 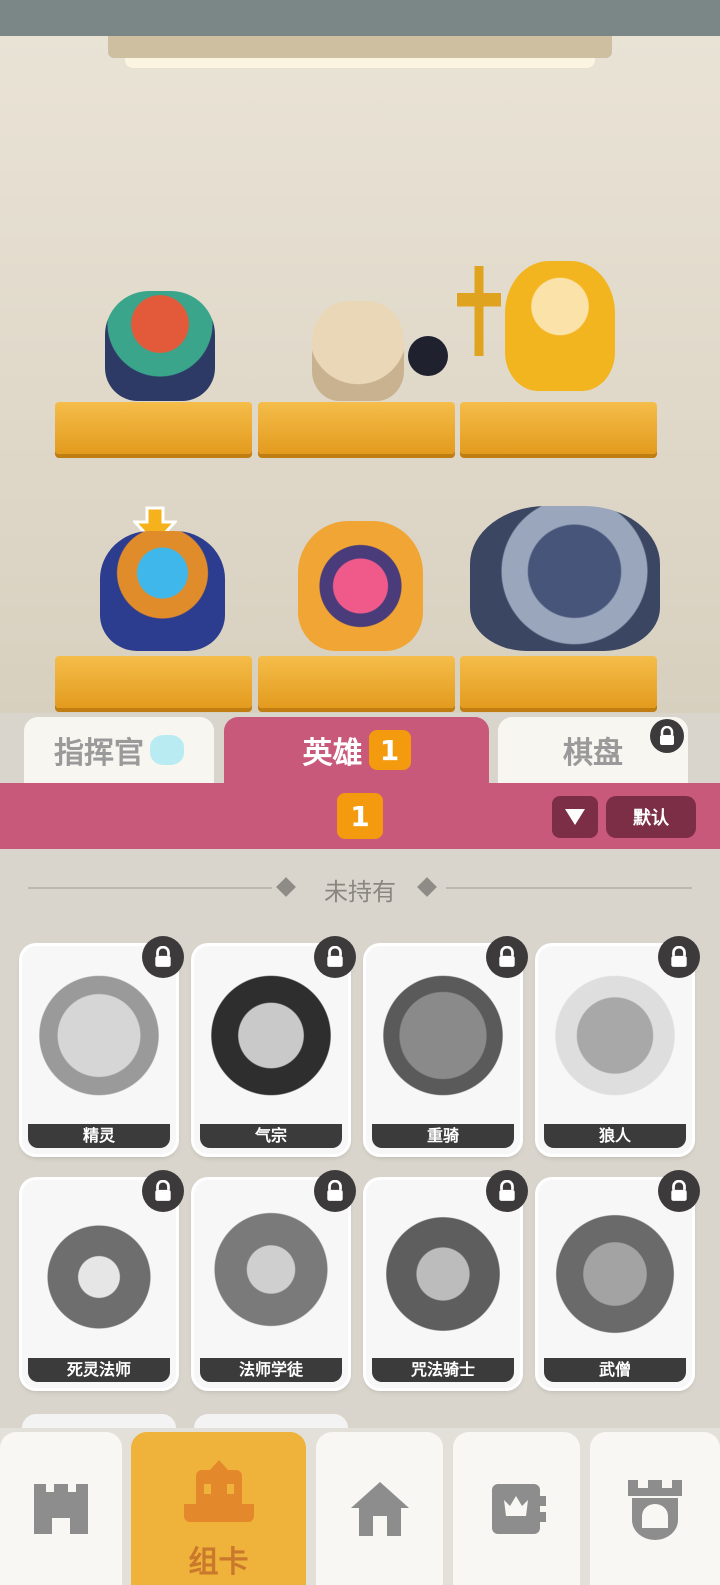 I want to click on hero-card: 狼人, so click(x=619, y=1045).